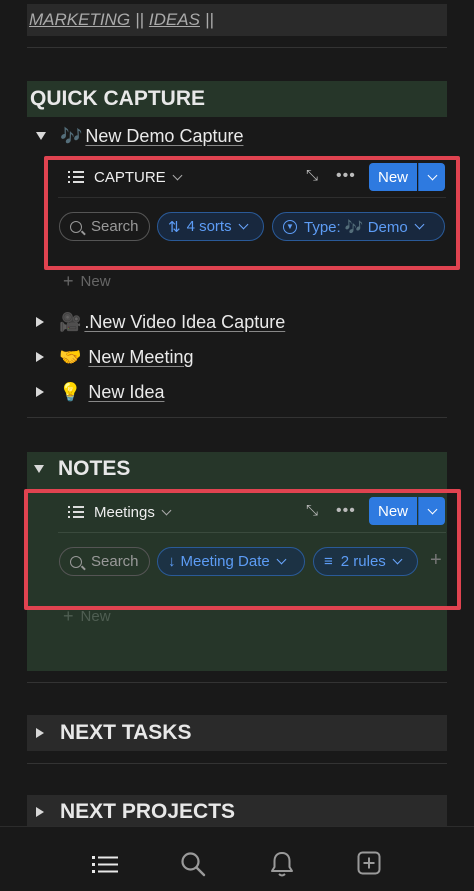 Image resolution: width=474 pixels, height=891 pixels. What do you see at coordinates (94, 468) in the screenshot?
I see `notes-heading-text: NOTES` at bounding box center [94, 468].